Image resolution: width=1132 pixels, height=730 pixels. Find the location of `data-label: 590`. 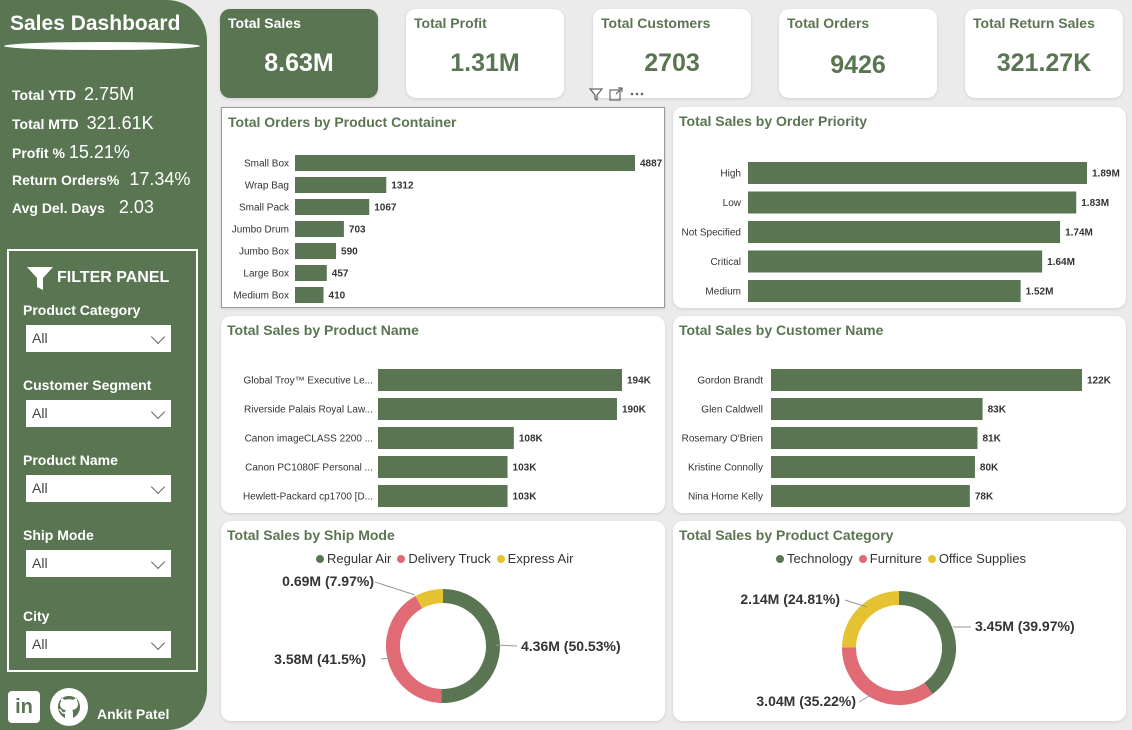

data-label: 590 is located at coordinates (349, 252).